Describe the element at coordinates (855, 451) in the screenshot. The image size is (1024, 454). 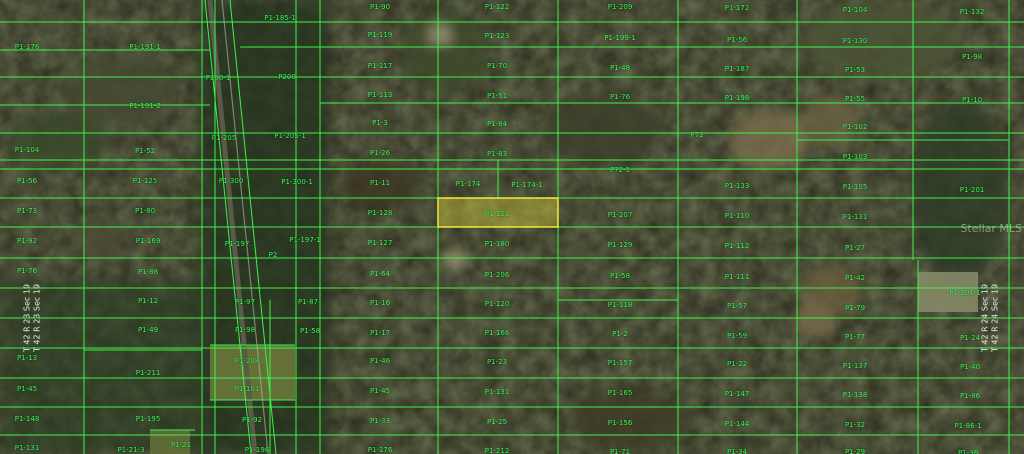
I see `parcel-label-p128: P1-29` at that location.